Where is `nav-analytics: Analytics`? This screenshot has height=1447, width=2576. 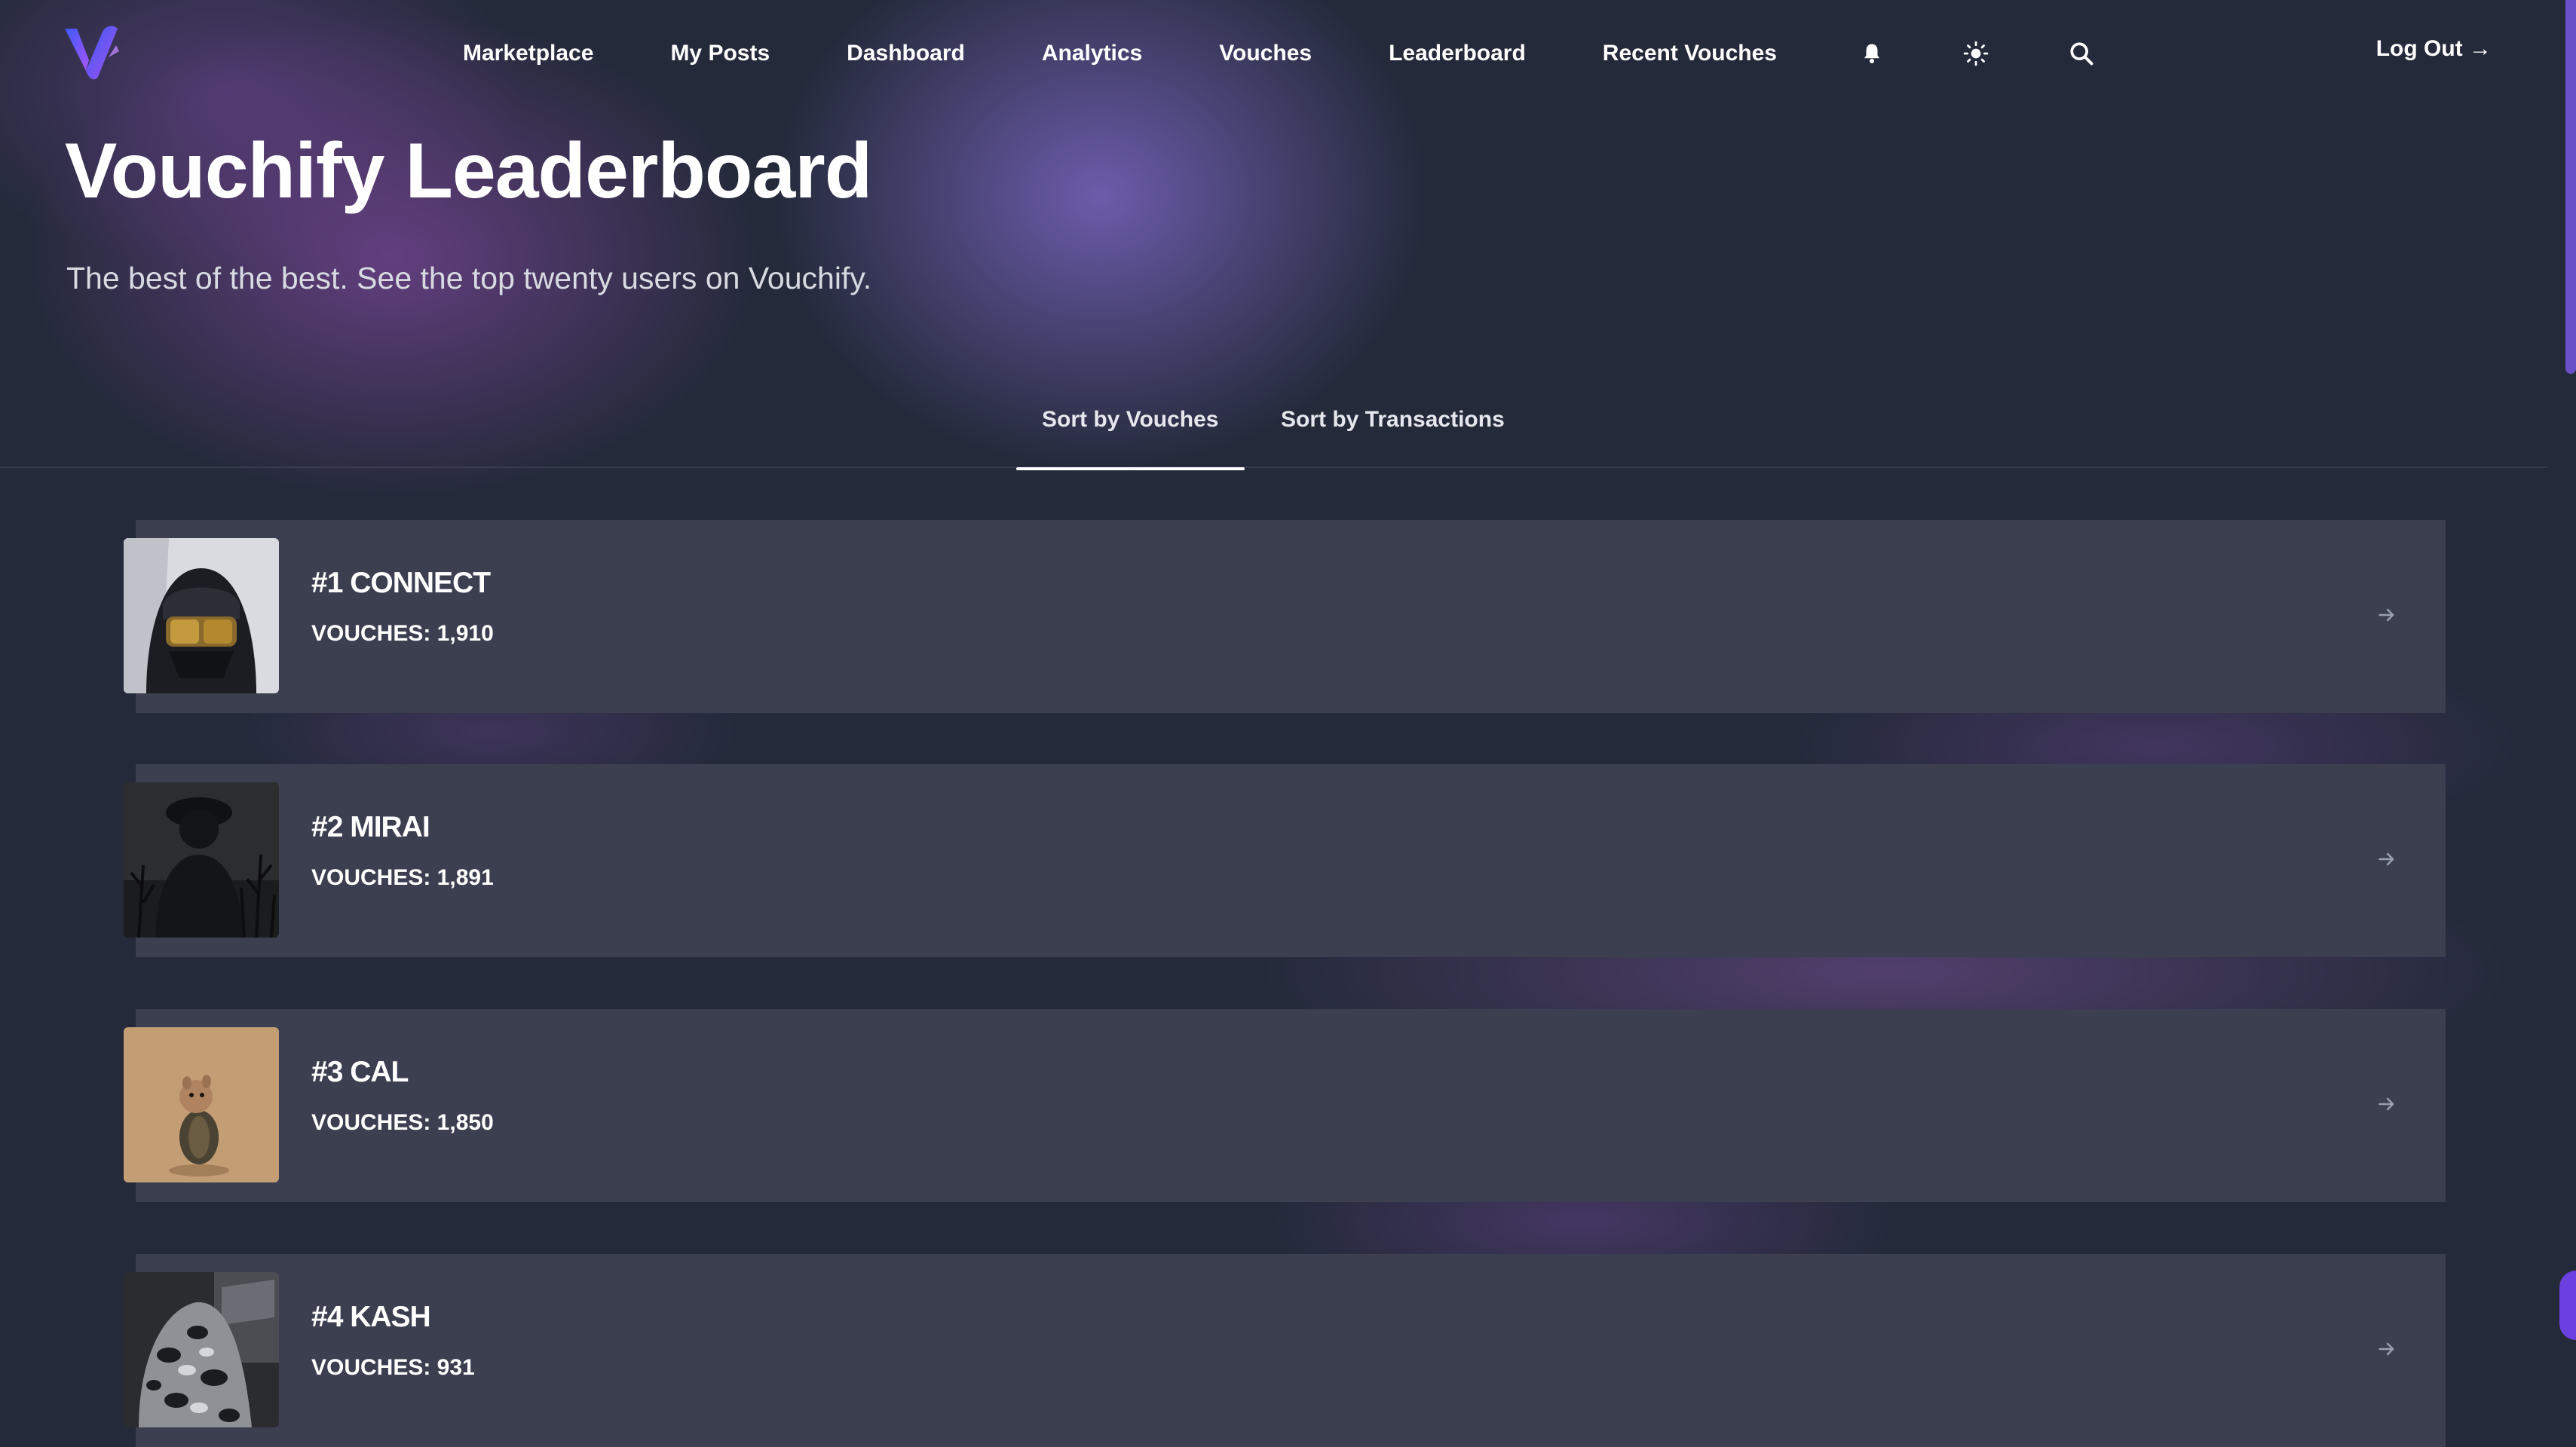
nav-analytics: Analytics is located at coordinates (1092, 53).